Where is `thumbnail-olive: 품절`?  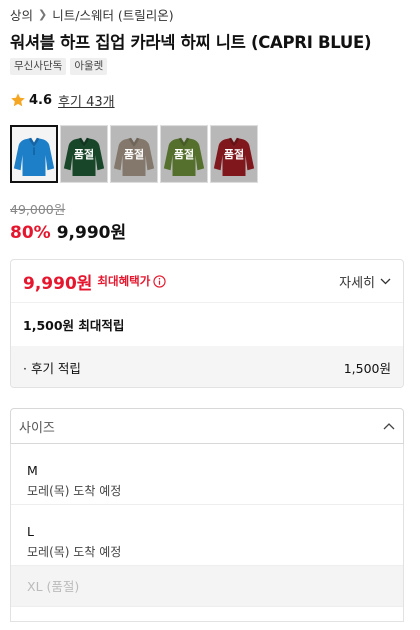
thumbnail-olive: 품절 is located at coordinates (184, 154).